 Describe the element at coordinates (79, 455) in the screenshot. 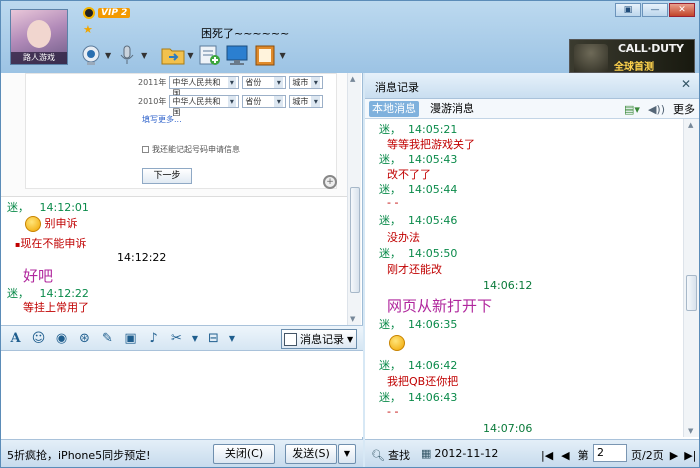

I see `promo-link: 5折疯抢，iPhone5同步预定!` at that location.